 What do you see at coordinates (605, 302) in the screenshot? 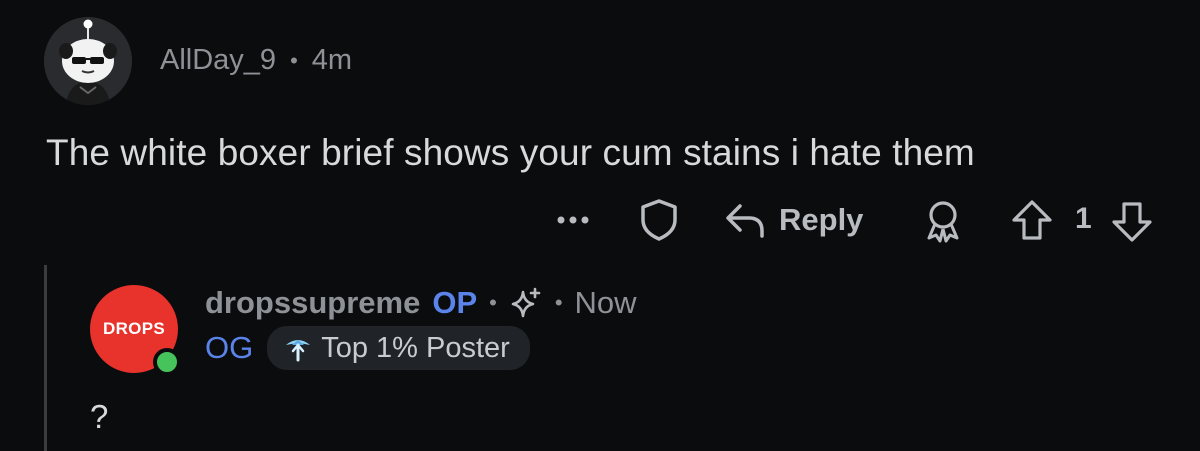
I see `reply-timestamp: Now` at bounding box center [605, 302].